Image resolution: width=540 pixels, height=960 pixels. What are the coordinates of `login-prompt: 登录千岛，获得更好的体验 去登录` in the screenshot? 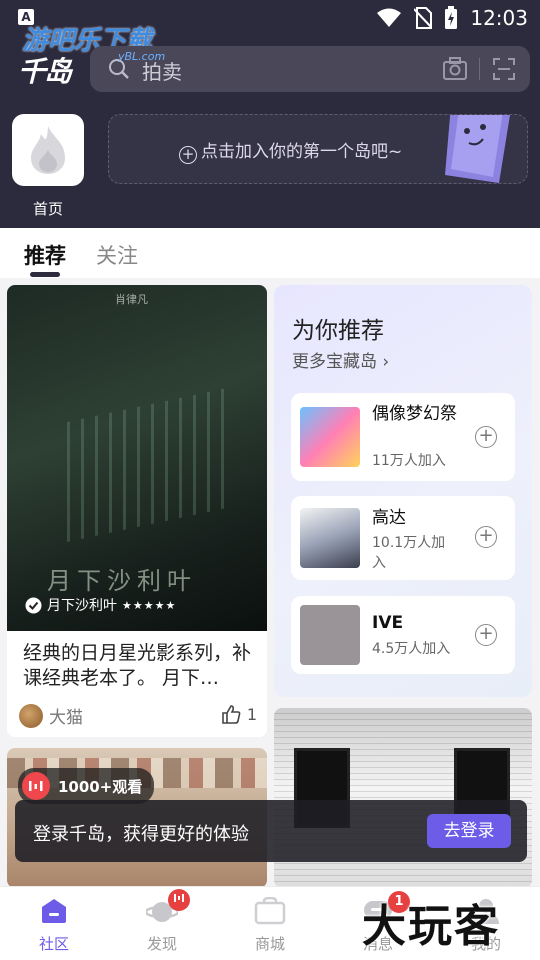 It's located at (271, 831).